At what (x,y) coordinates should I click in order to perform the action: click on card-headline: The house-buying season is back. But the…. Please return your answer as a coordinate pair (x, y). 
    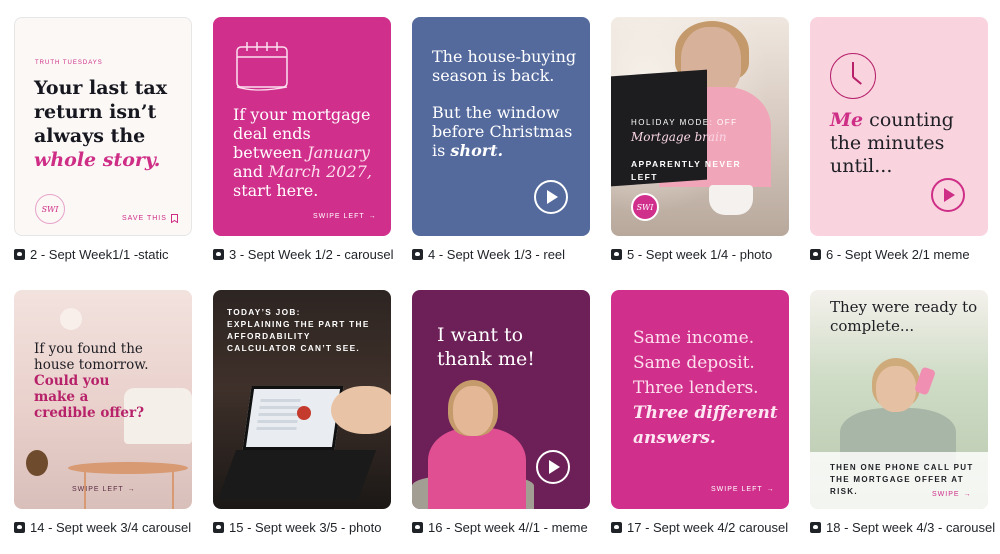
    Looking at the image, I should click on (504, 103).